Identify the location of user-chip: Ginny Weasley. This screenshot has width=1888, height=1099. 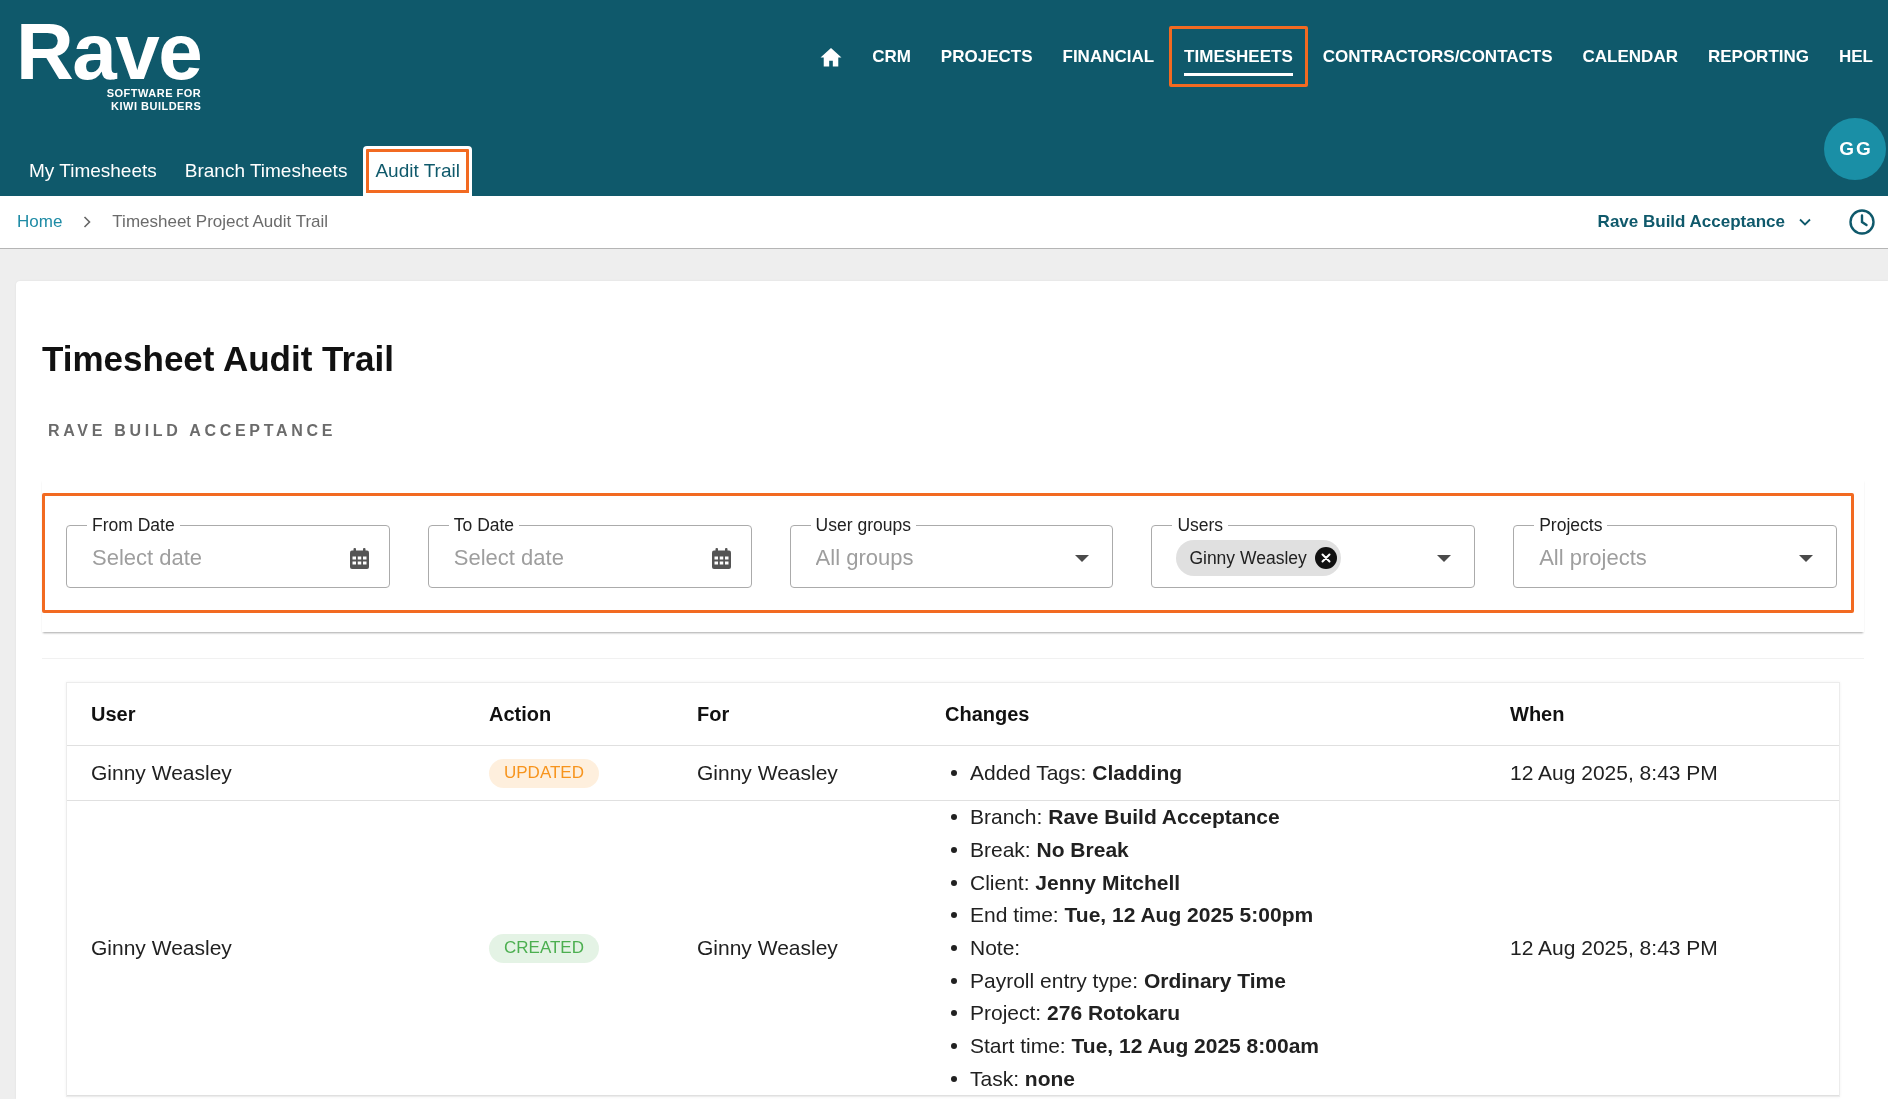
(1258, 558).